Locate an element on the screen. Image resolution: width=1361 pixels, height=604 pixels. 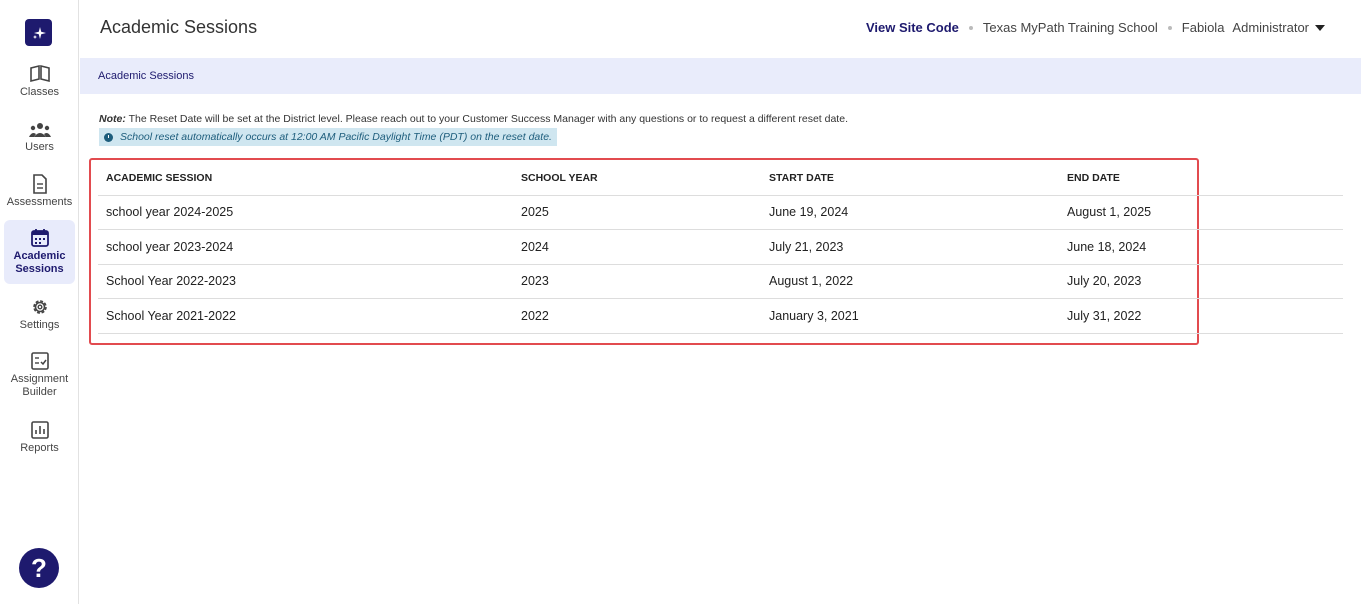
caret-down-icon is located at coordinates (1320, 27).